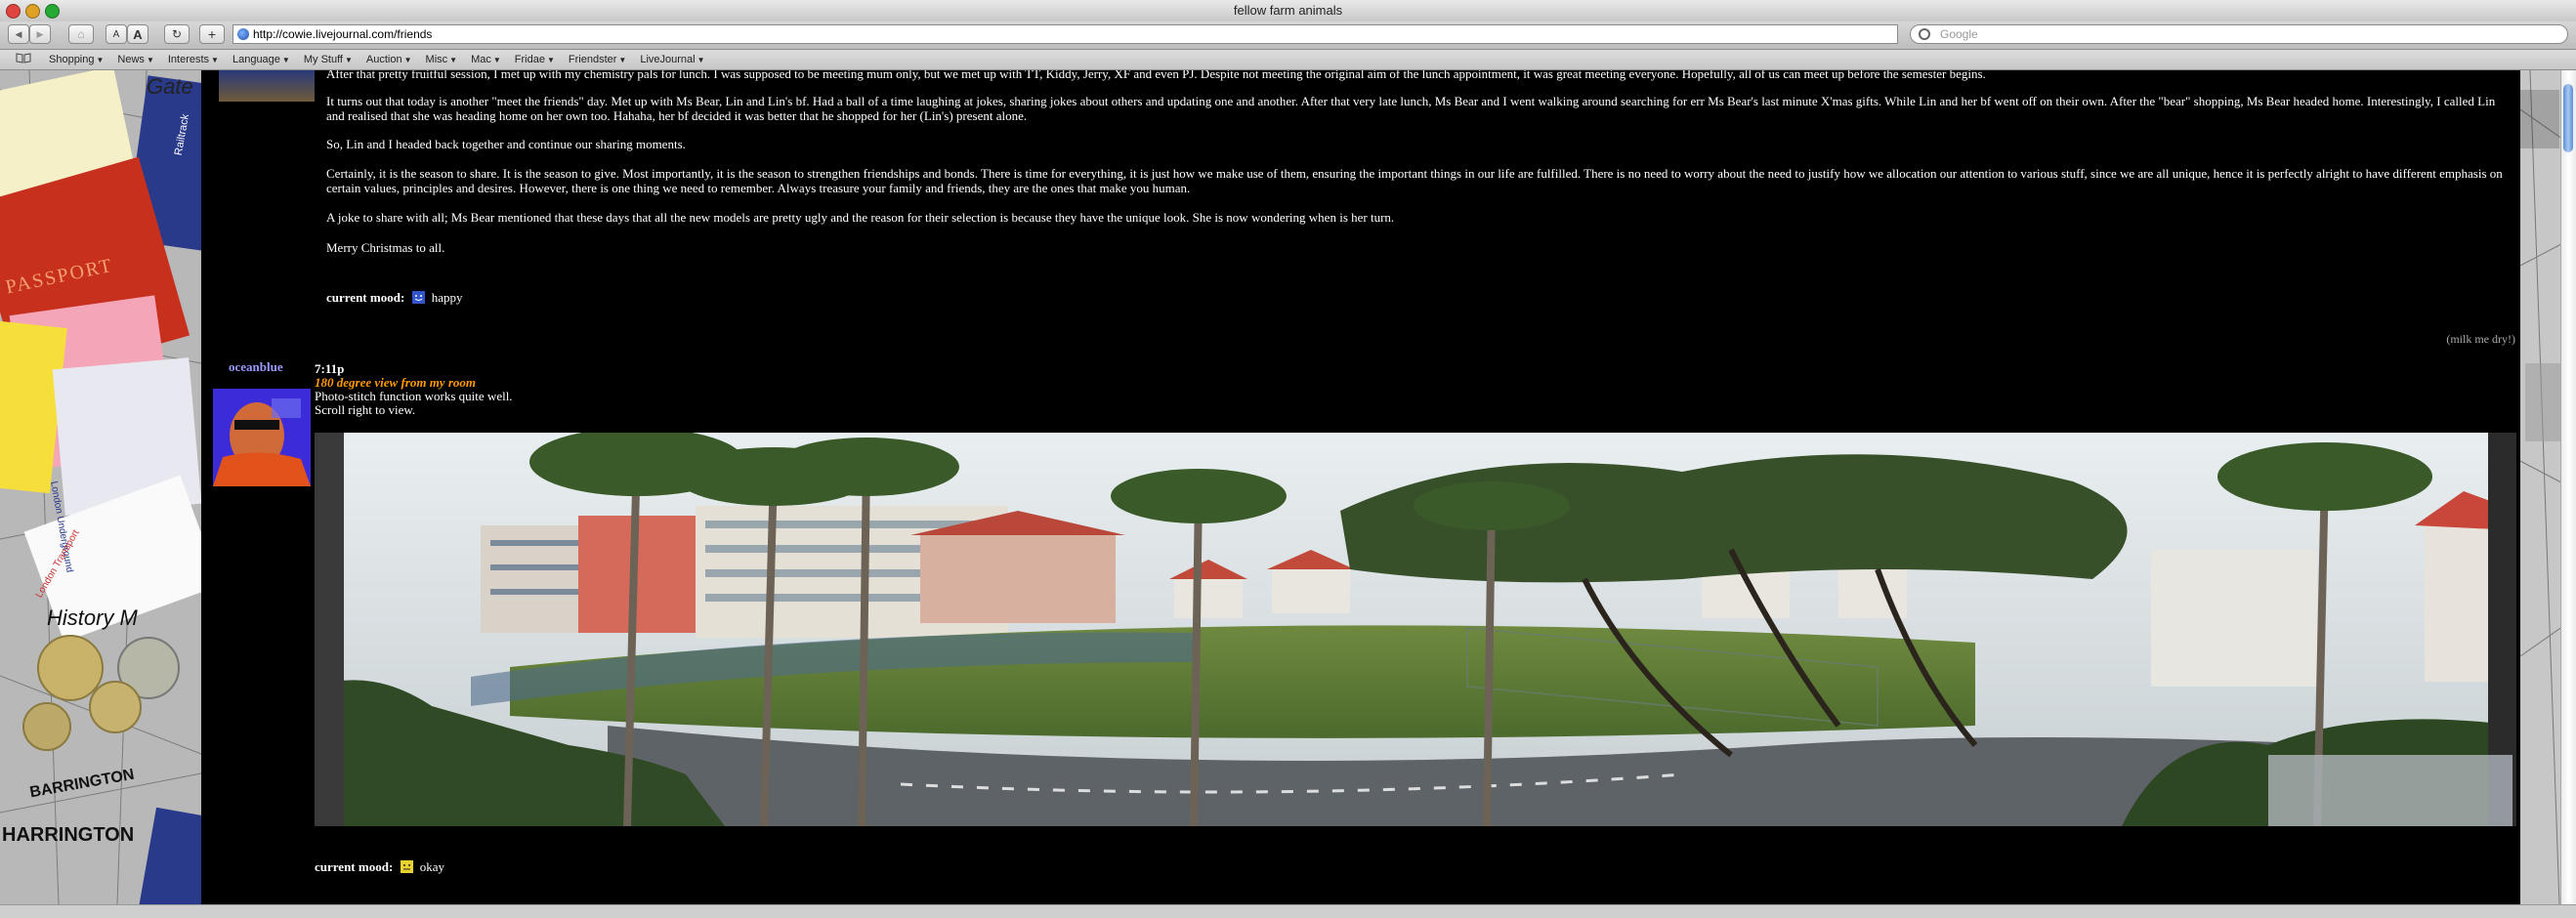  Describe the element at coordinates (432, 866) in the screenshot. I see `mood-value: okay` at that location.